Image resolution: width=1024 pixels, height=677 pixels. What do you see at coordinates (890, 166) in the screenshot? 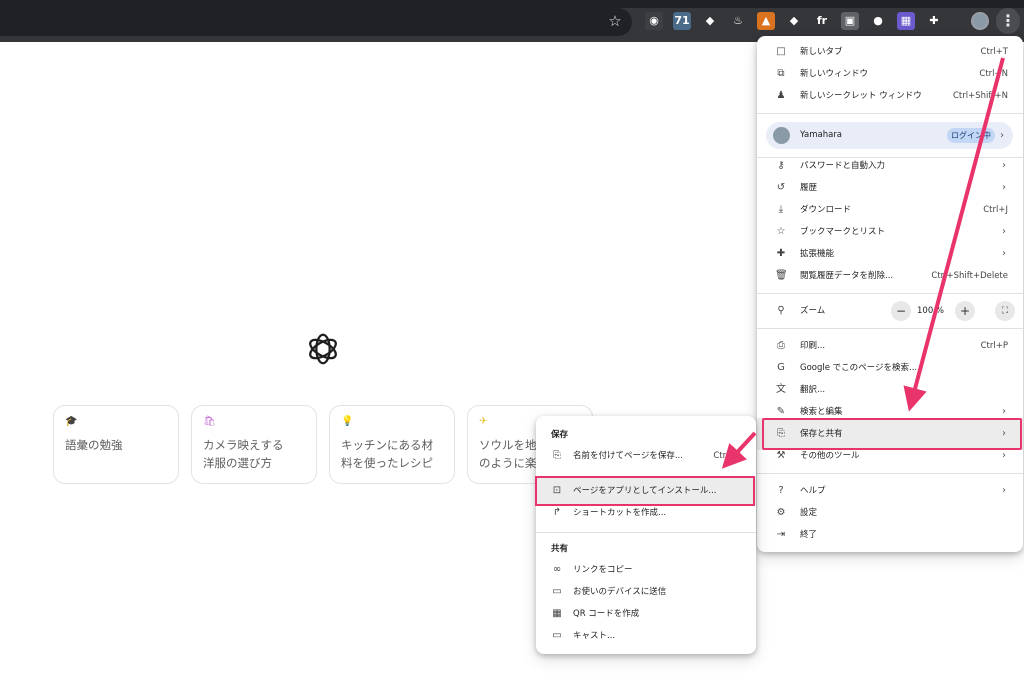
I see `menu-item: ⚷ パスワードと自動入力 ›` at bounding box center [890, 166].